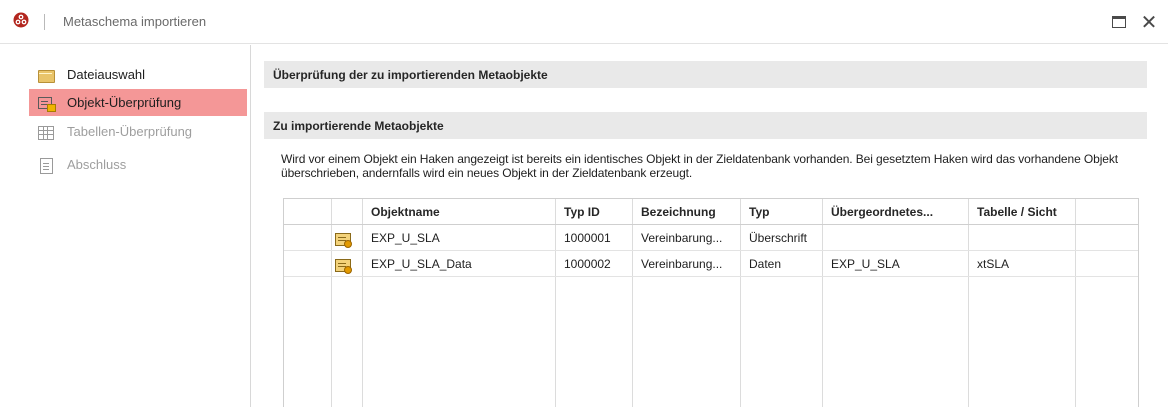 The height and width of the screenshot is (407, 1168). I want to click on sidebar-item-objekt-ueberpruefung: Objekt-Überprüfung, so click(138, 102).